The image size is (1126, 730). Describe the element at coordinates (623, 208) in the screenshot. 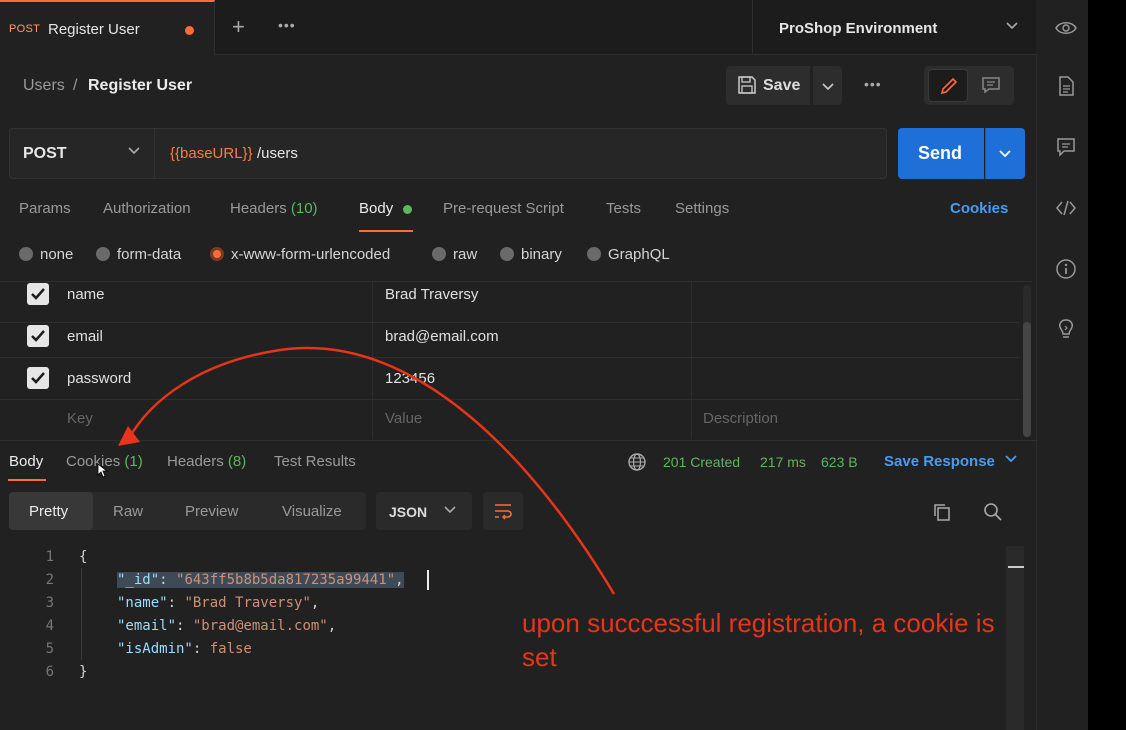

I see `tab-tests: Tests` at that location.